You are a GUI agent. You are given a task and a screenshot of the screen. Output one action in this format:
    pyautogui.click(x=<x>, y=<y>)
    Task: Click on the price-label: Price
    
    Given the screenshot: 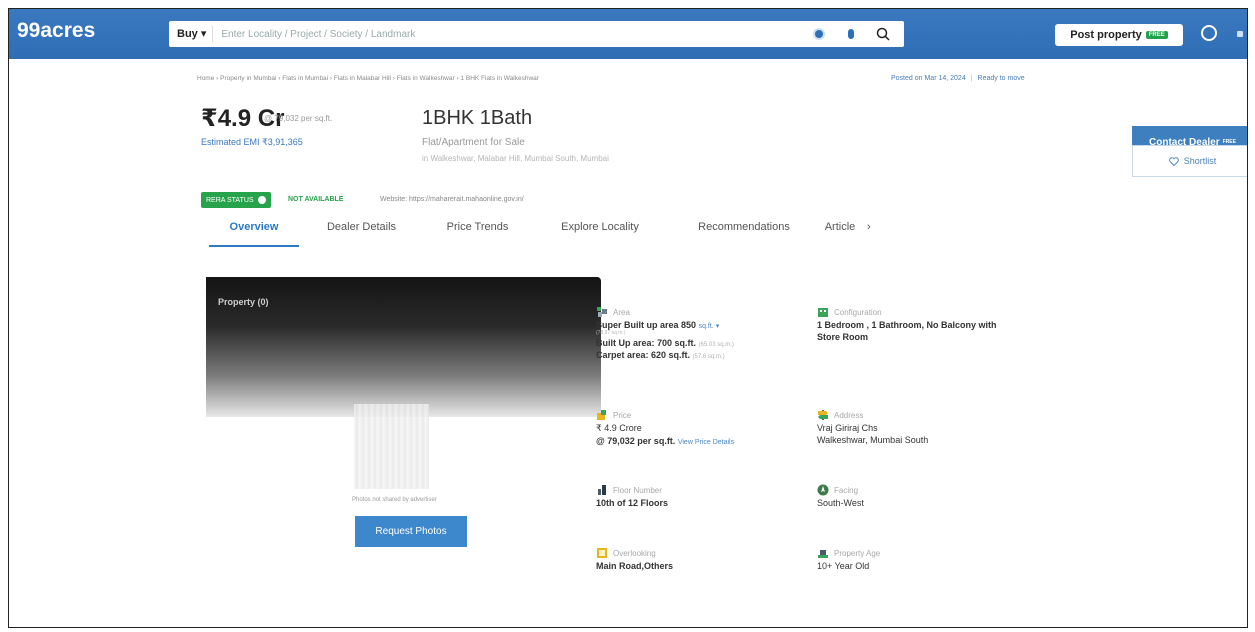 What is the action you would take?
    pyautogui.click(x=622, y=415)
    